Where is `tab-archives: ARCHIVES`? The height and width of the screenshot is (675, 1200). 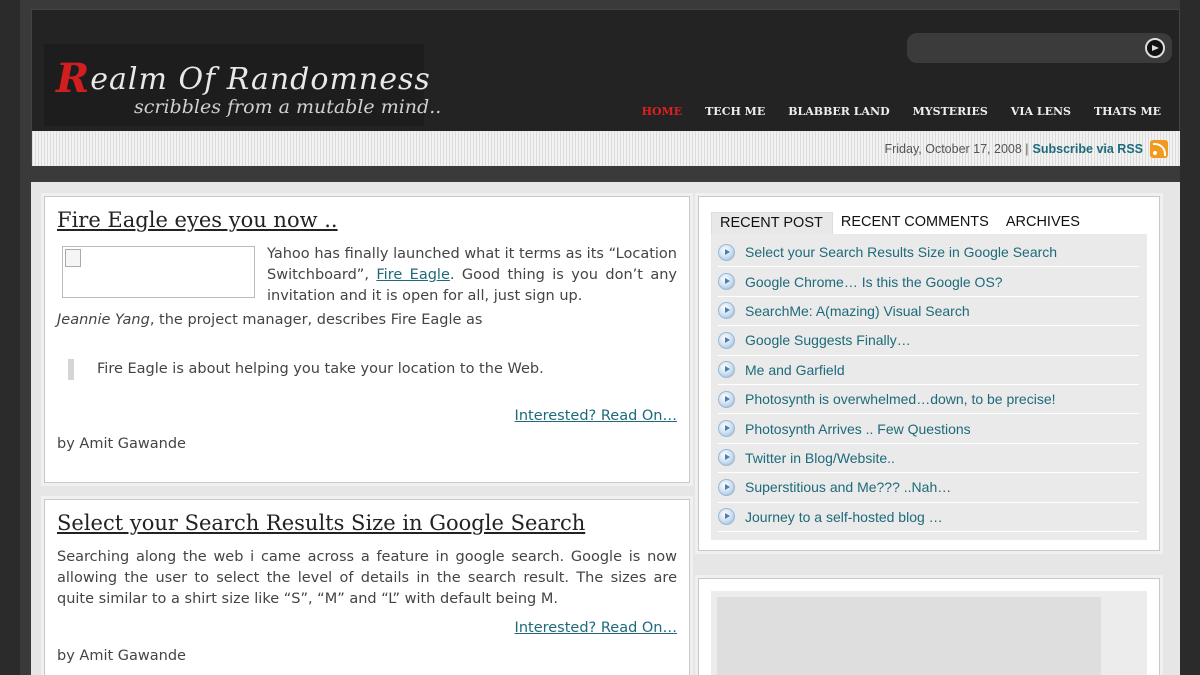 tab-archives: ARCHIVES is located at coordinates (1043, 223).